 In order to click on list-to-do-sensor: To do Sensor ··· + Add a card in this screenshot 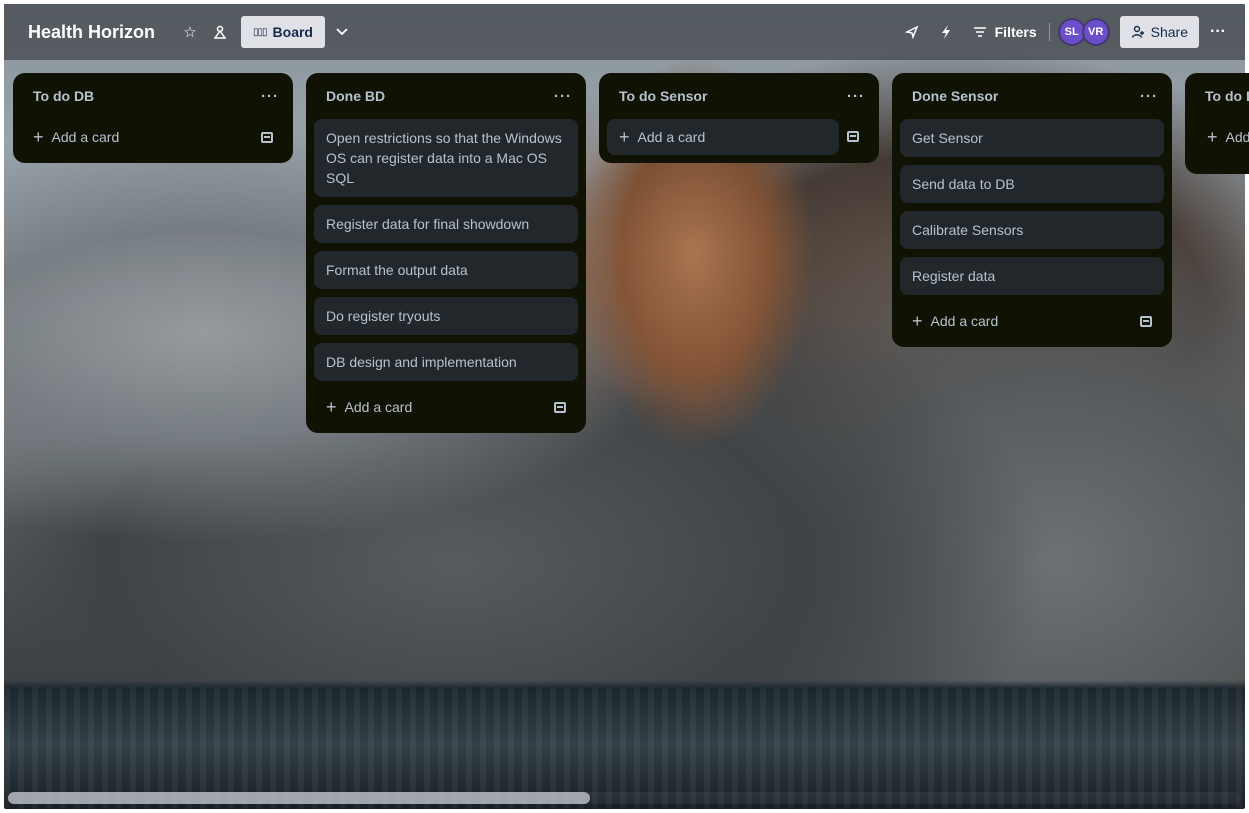, I will do `click(739, 118)`.